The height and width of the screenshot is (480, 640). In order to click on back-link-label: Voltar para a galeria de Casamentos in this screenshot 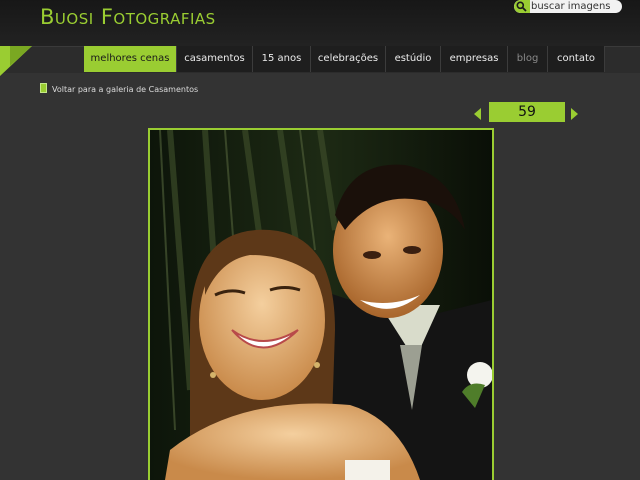, I will do `click(125, 89)`.